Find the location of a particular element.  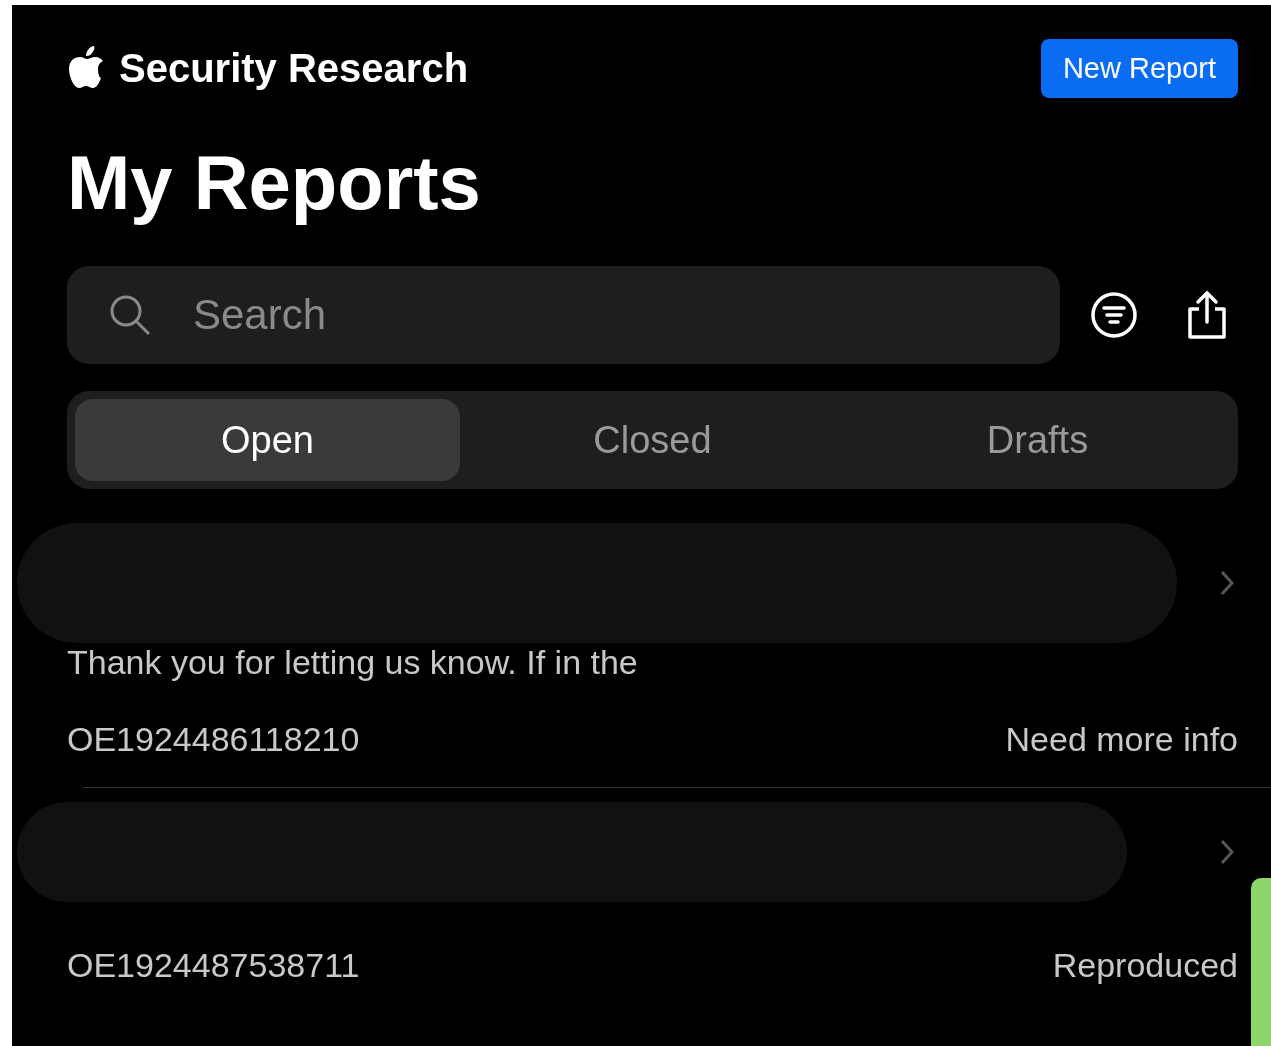

apple-logo-icon is located at coordinates (86, 68).